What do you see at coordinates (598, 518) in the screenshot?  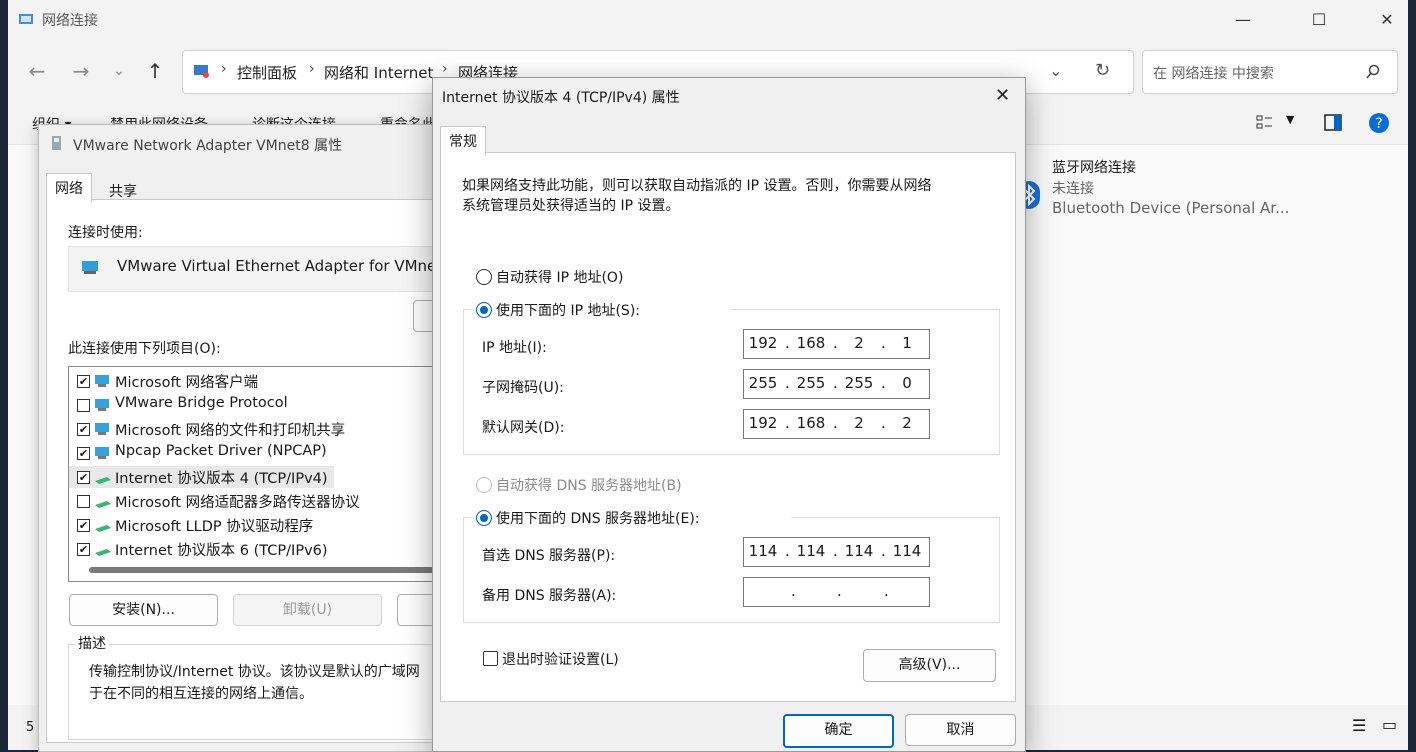 I see `manual-dns-label: 使用下面的 DNS 服务器地址(E):` at bounding box center [598, 518].